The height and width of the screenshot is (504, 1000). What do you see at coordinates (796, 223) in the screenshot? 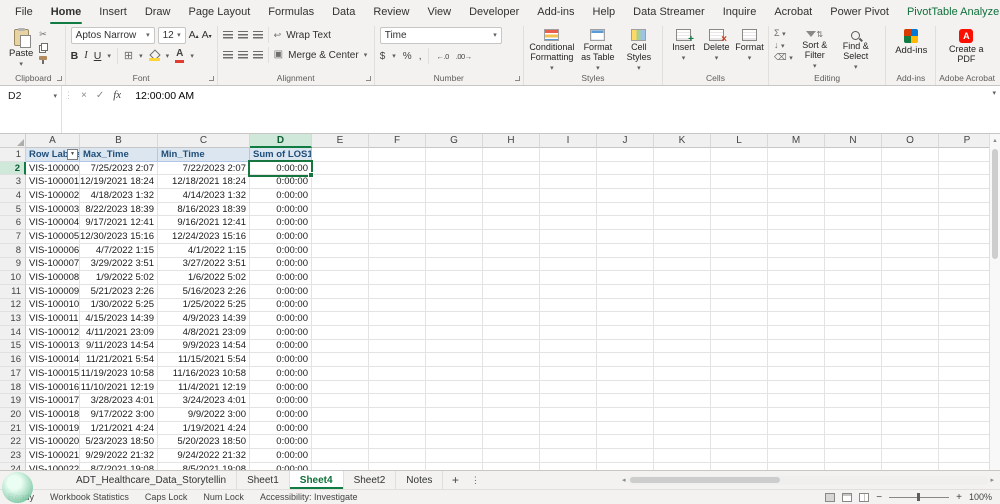
I see `cell-M6` at bounding box center [796, 223].